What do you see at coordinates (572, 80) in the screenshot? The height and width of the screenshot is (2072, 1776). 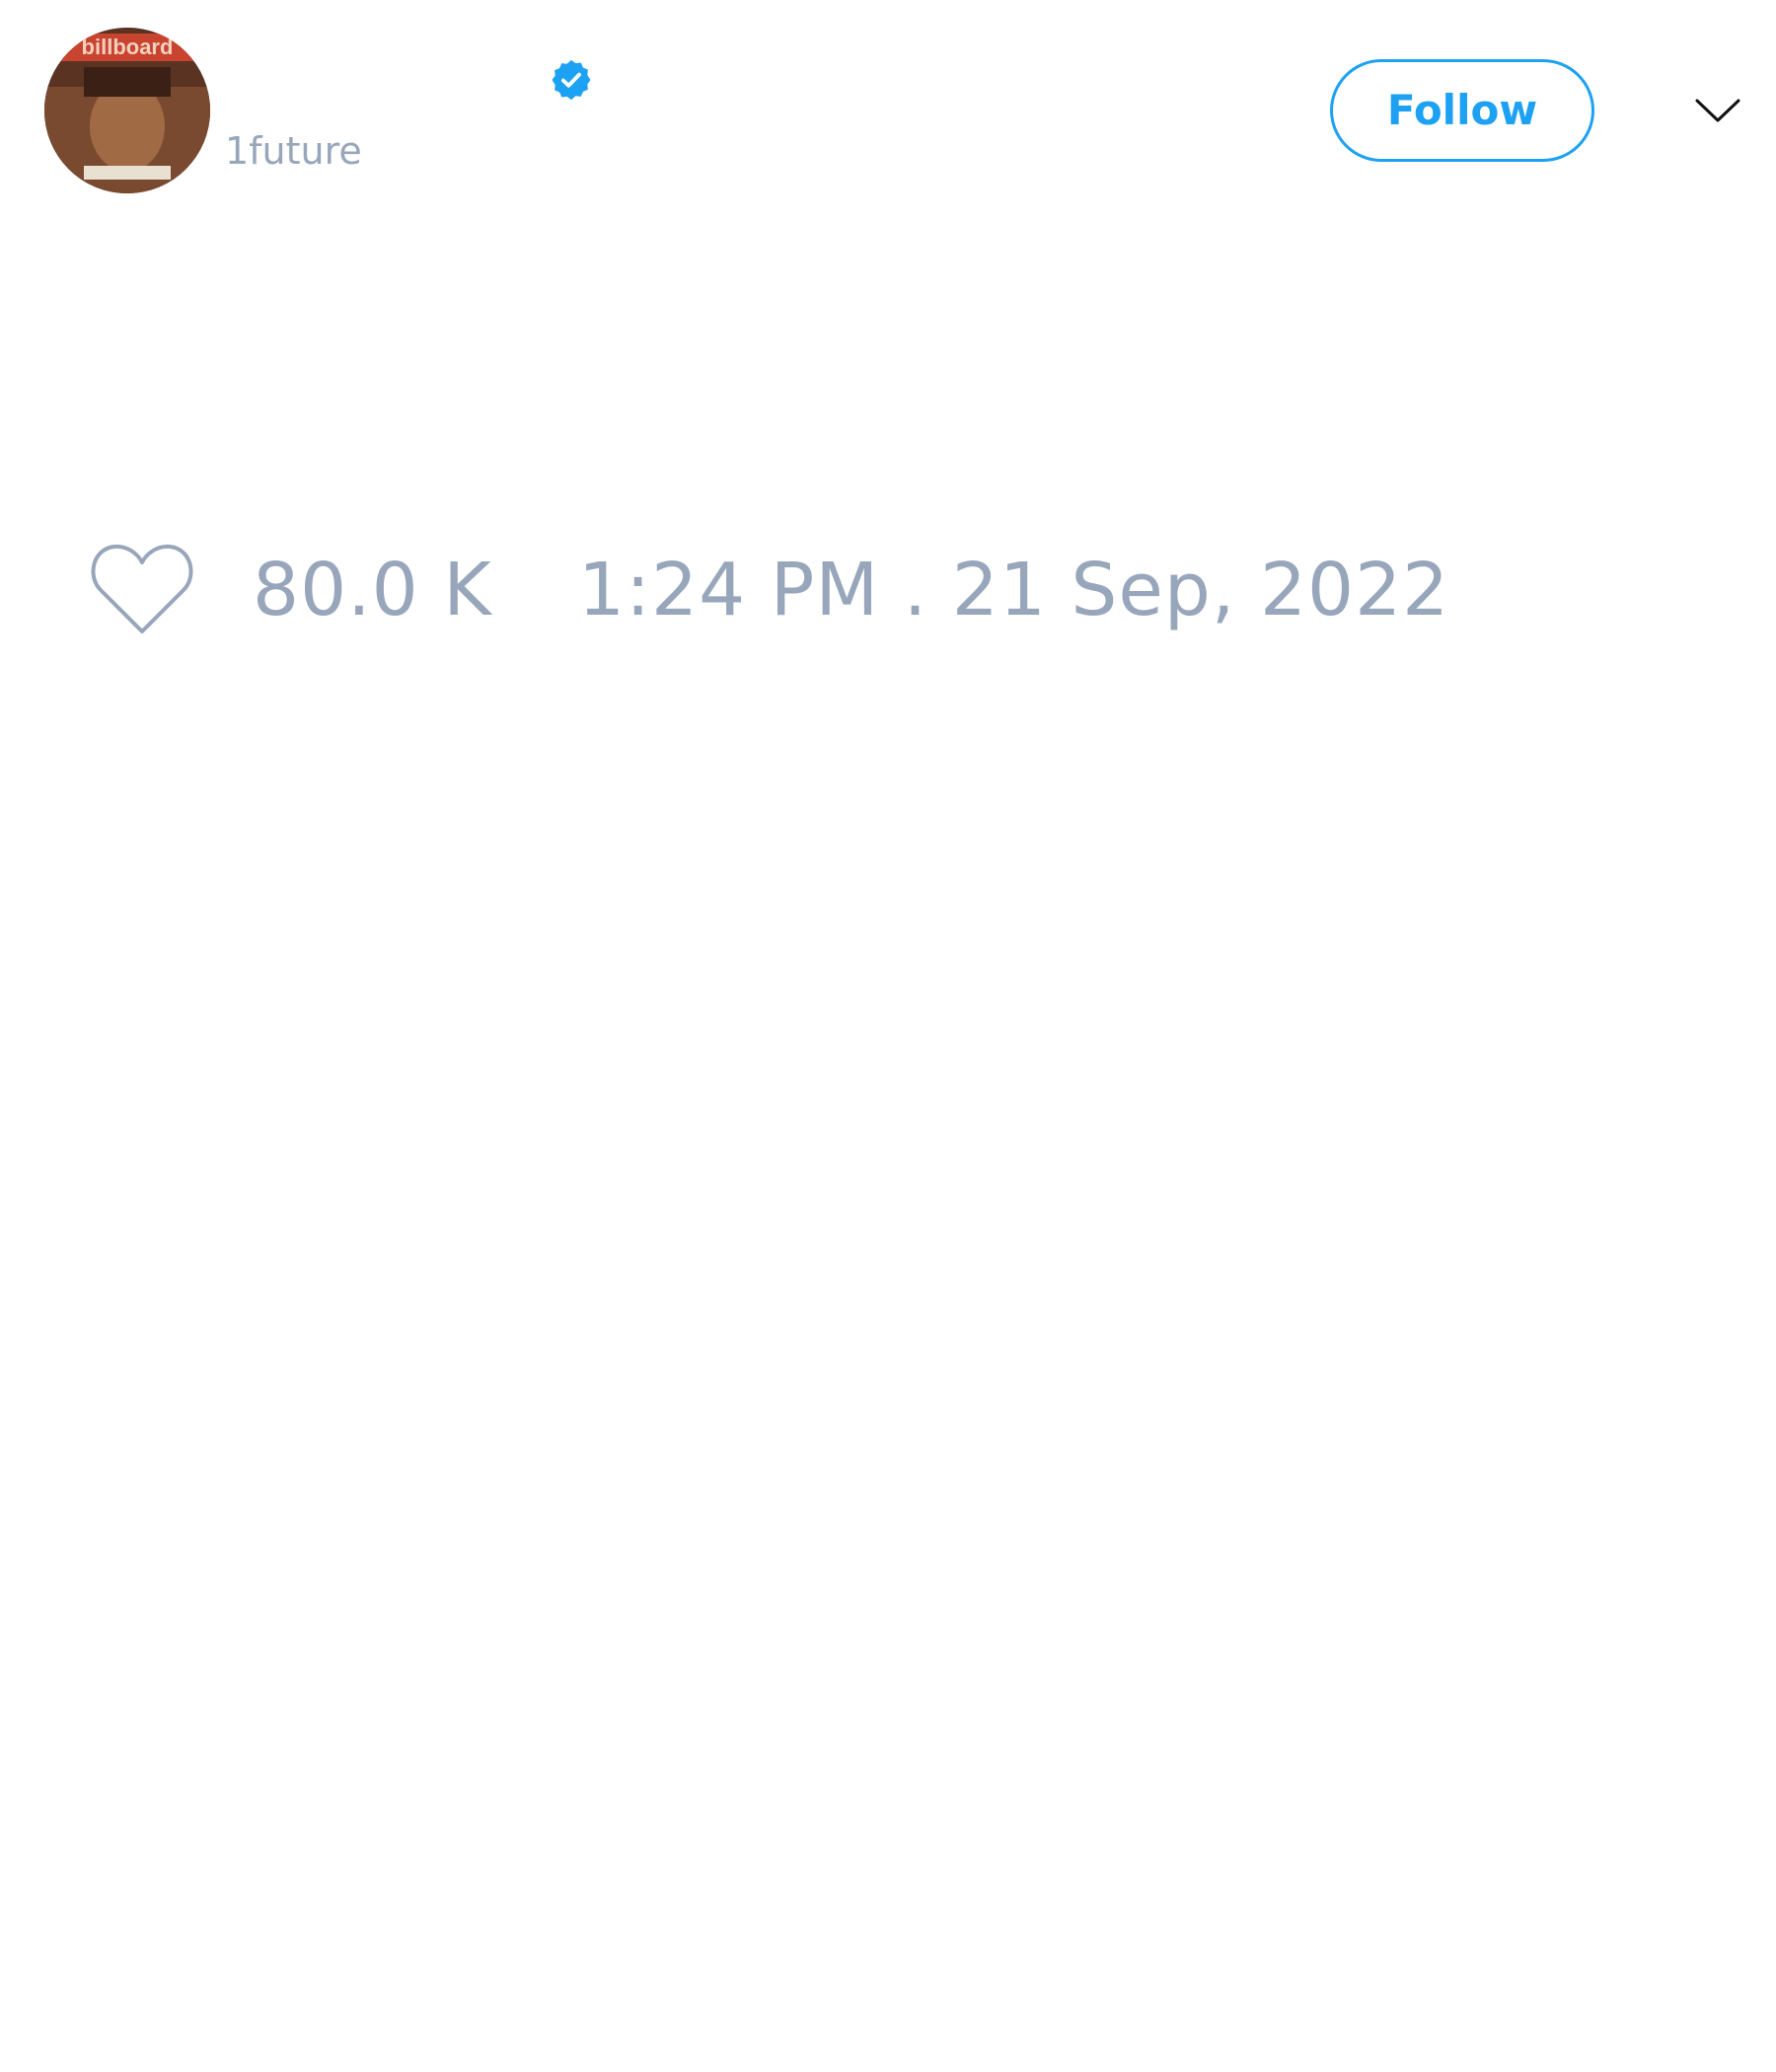 I see `verified-badge-icon` at bounding box center [572, 80].